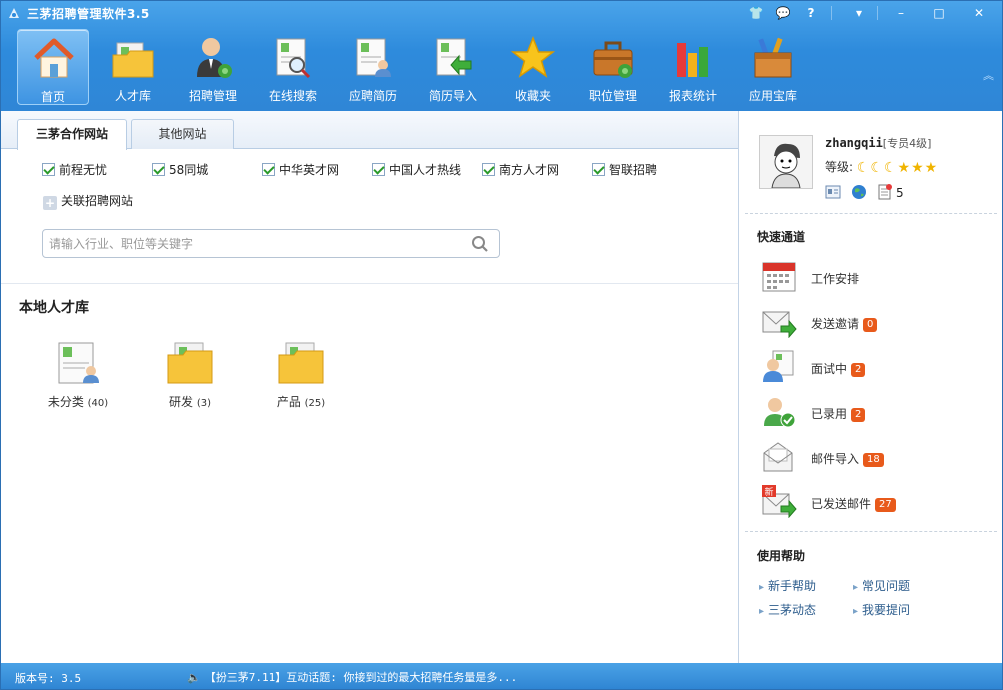 Image resolution: width=1003 pixels, height=690 pixels. I want to click on toolbar-recruit-manage: 招聘管理, so click(213, 67).